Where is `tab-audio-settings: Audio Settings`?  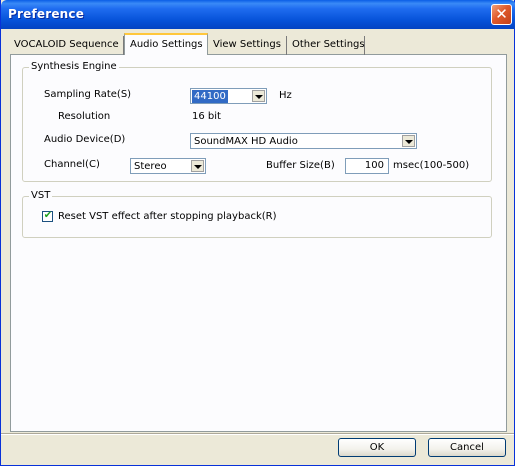 tab-audio-settings: Audio Settings is located at coordinates (166, 44).